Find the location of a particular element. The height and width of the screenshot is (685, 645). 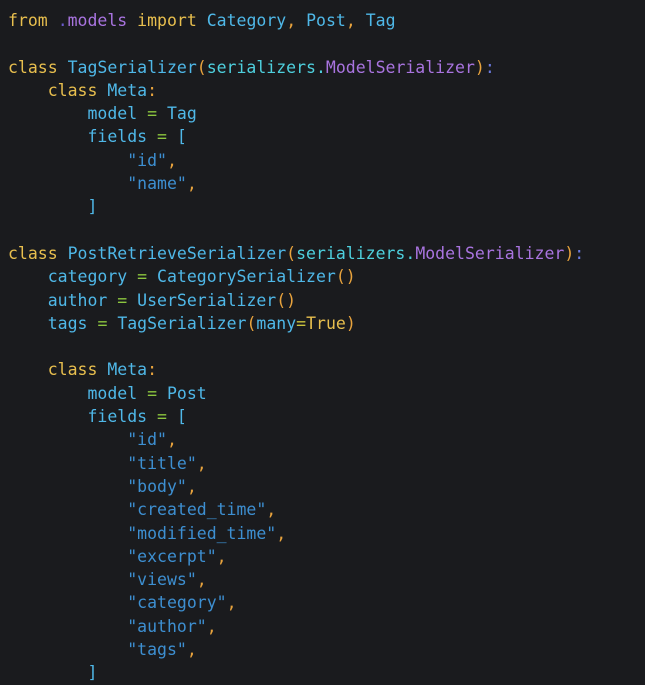

code-line: "modified_time", is located at coordinates (326, 533).